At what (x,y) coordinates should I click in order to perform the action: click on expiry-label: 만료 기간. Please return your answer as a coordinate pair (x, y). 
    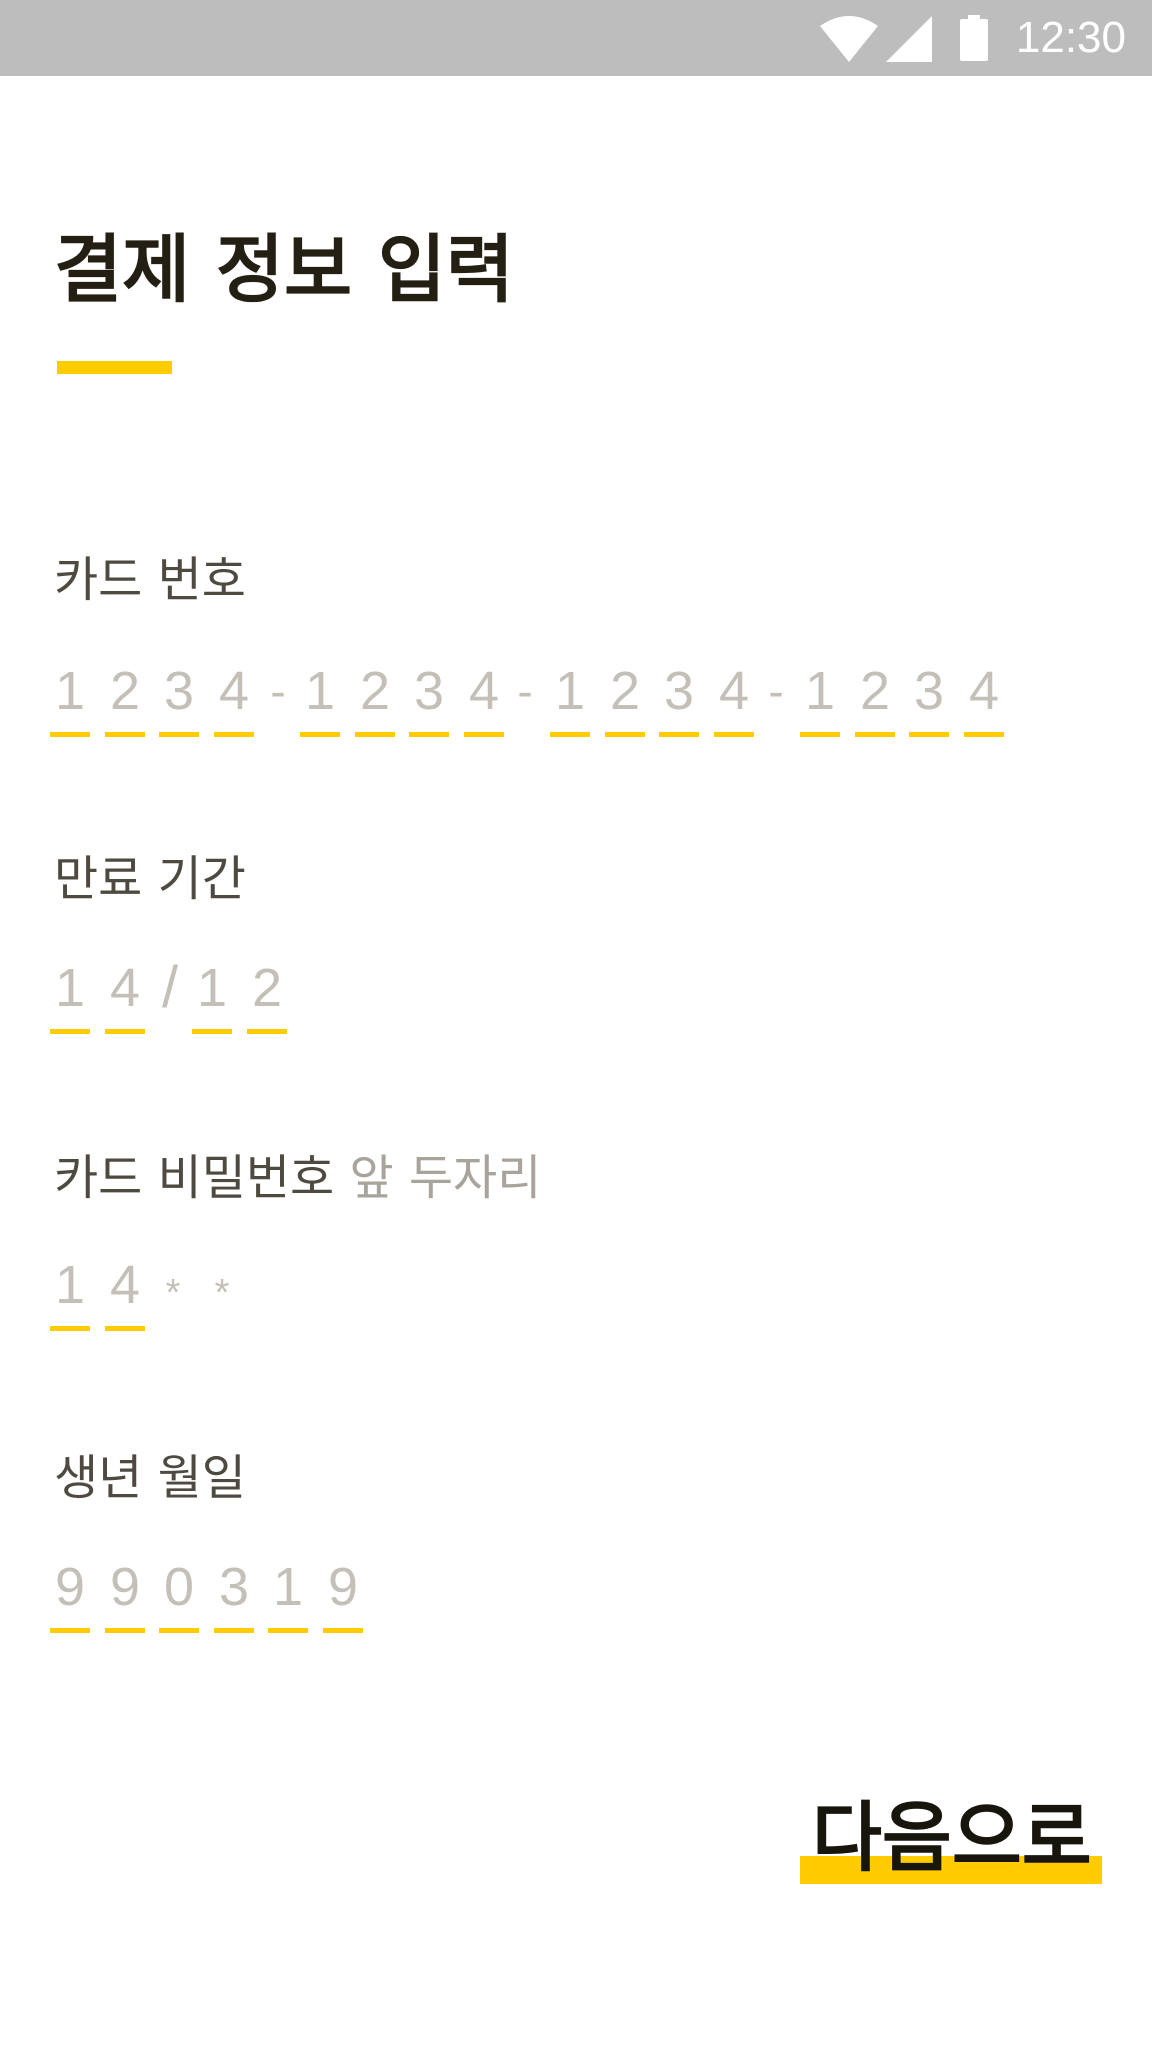
    Looking at the image, I should click on (150, 879).